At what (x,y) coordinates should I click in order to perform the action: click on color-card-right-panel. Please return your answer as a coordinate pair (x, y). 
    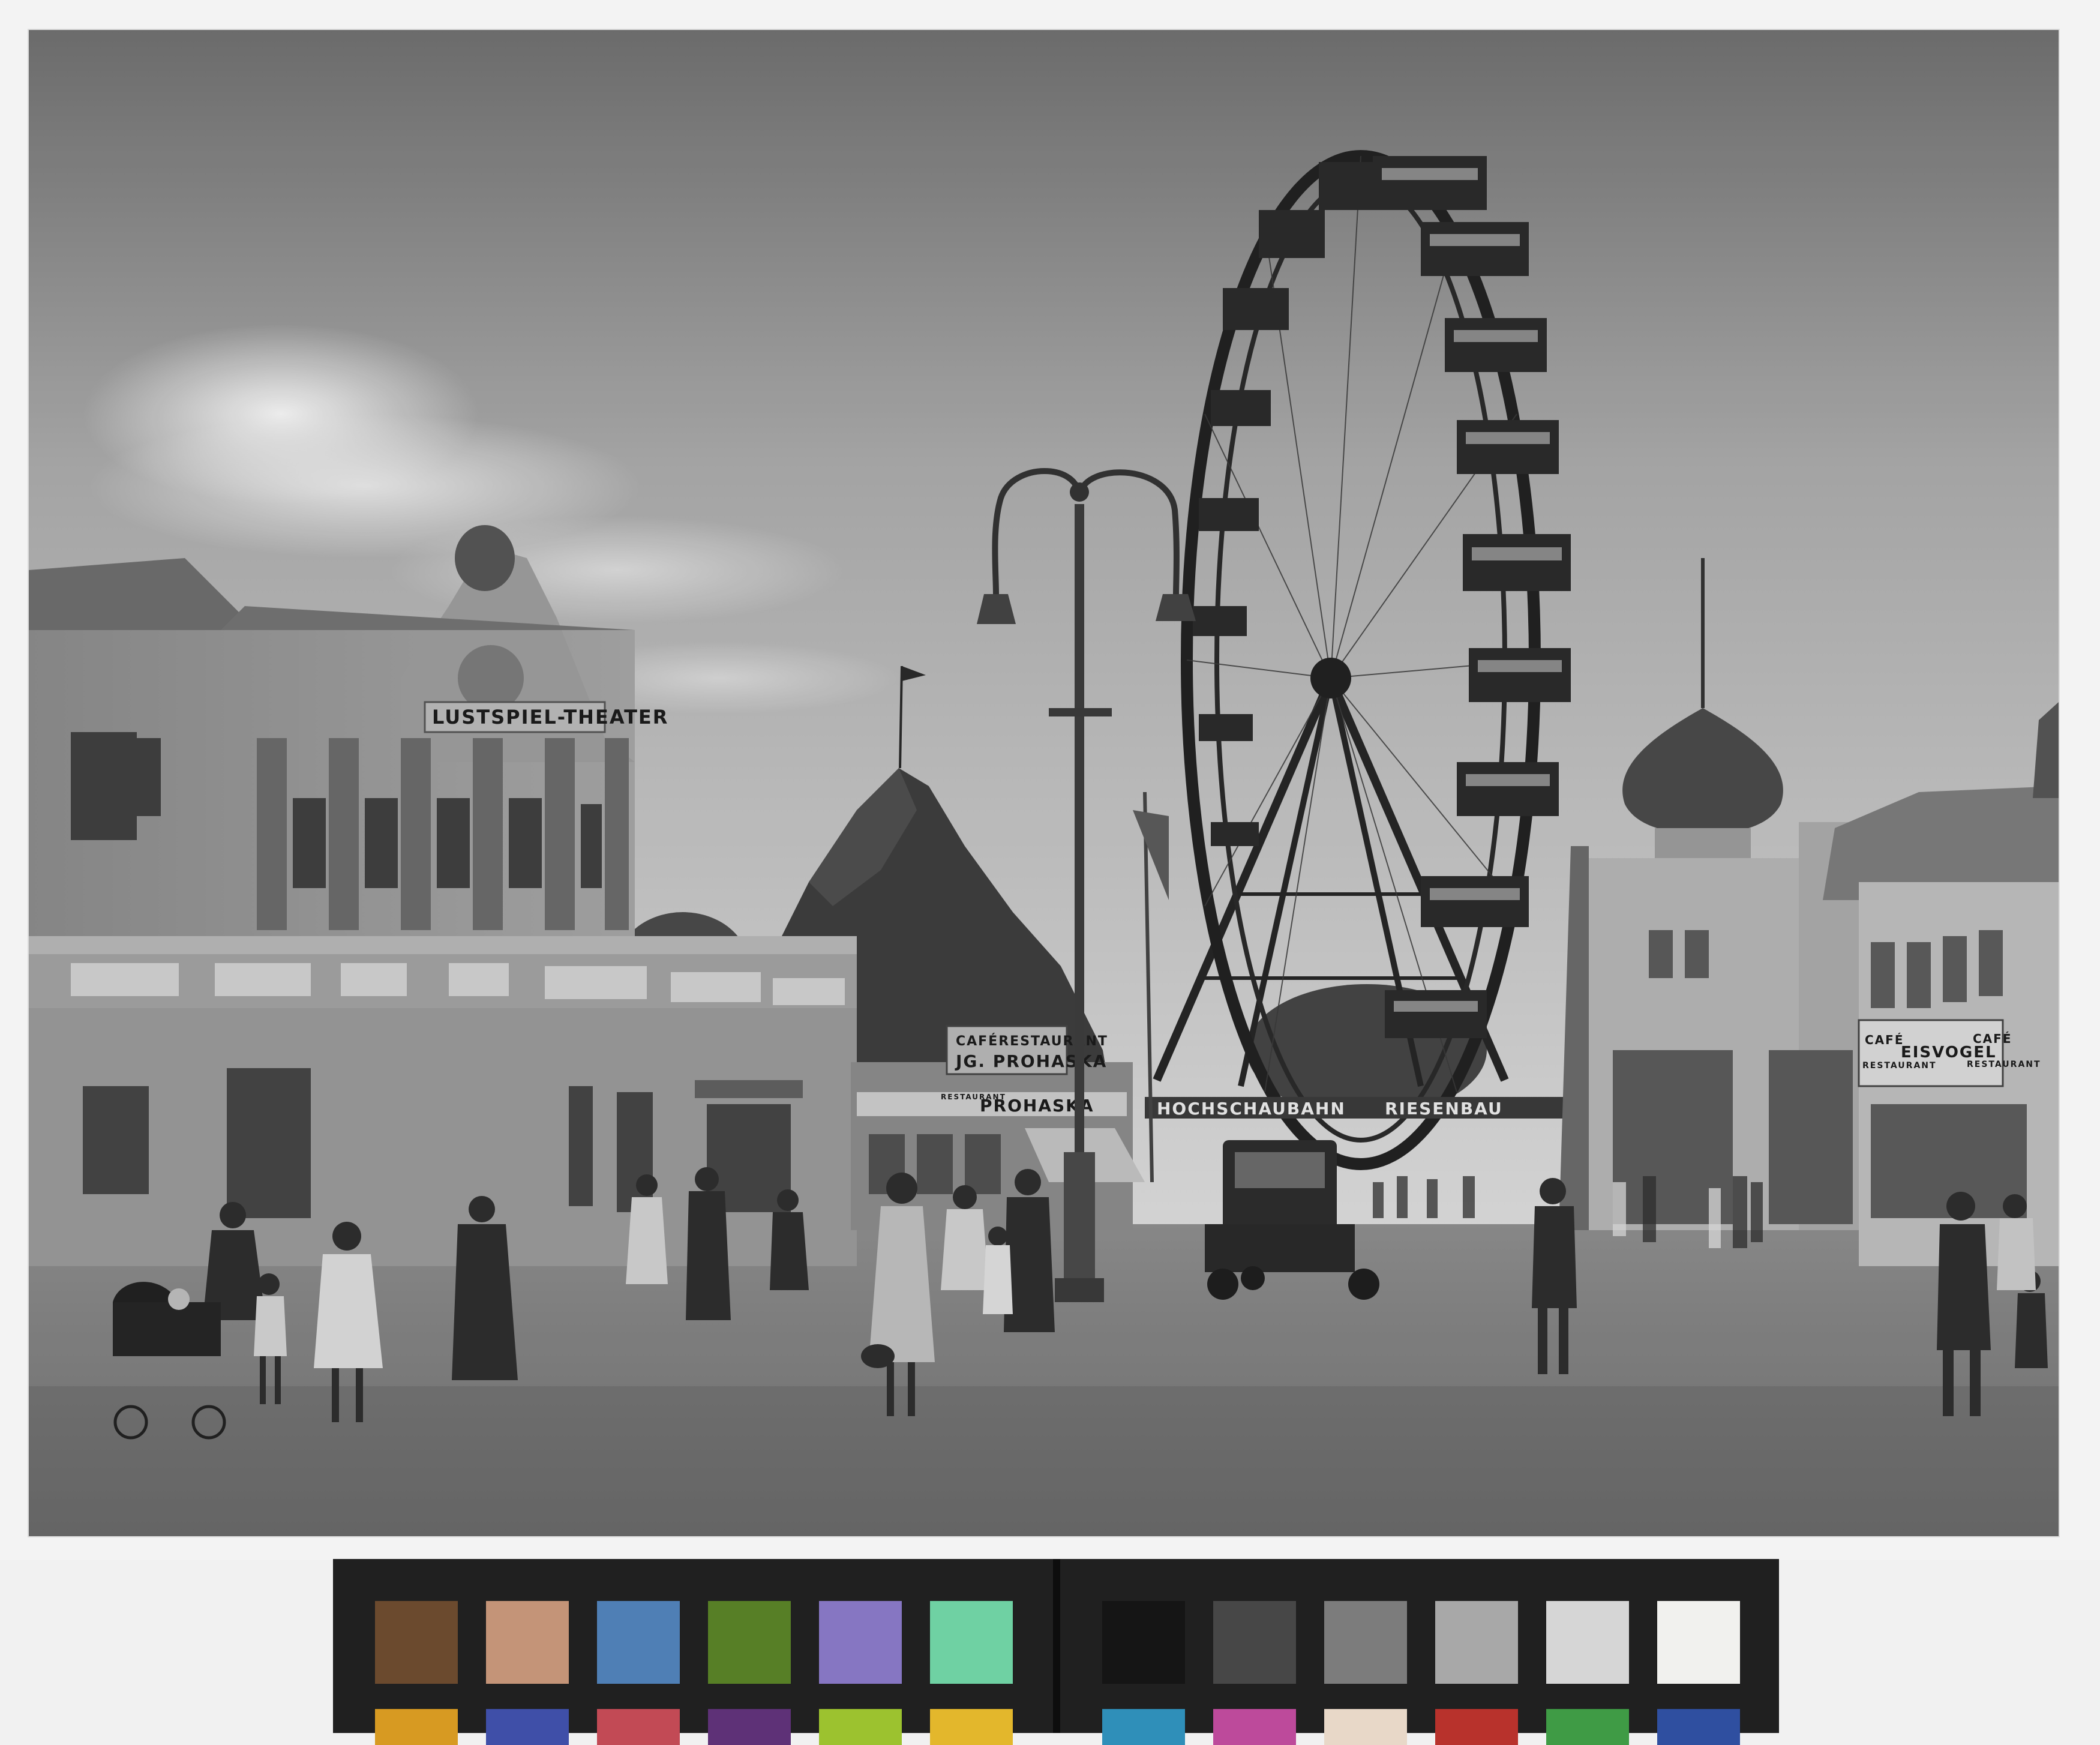
    Looking at the image, I should click on (1419, 1652).